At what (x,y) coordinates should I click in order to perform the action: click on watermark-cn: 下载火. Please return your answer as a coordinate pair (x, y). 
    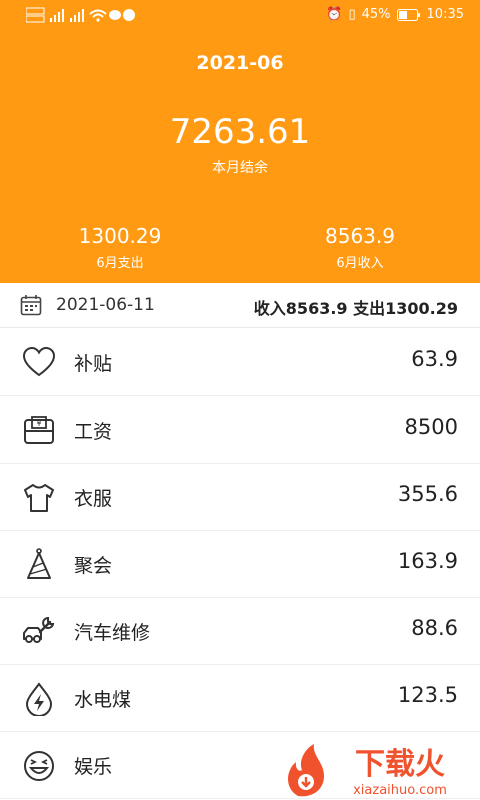
    Looking at the image, I should click on (400, 764).